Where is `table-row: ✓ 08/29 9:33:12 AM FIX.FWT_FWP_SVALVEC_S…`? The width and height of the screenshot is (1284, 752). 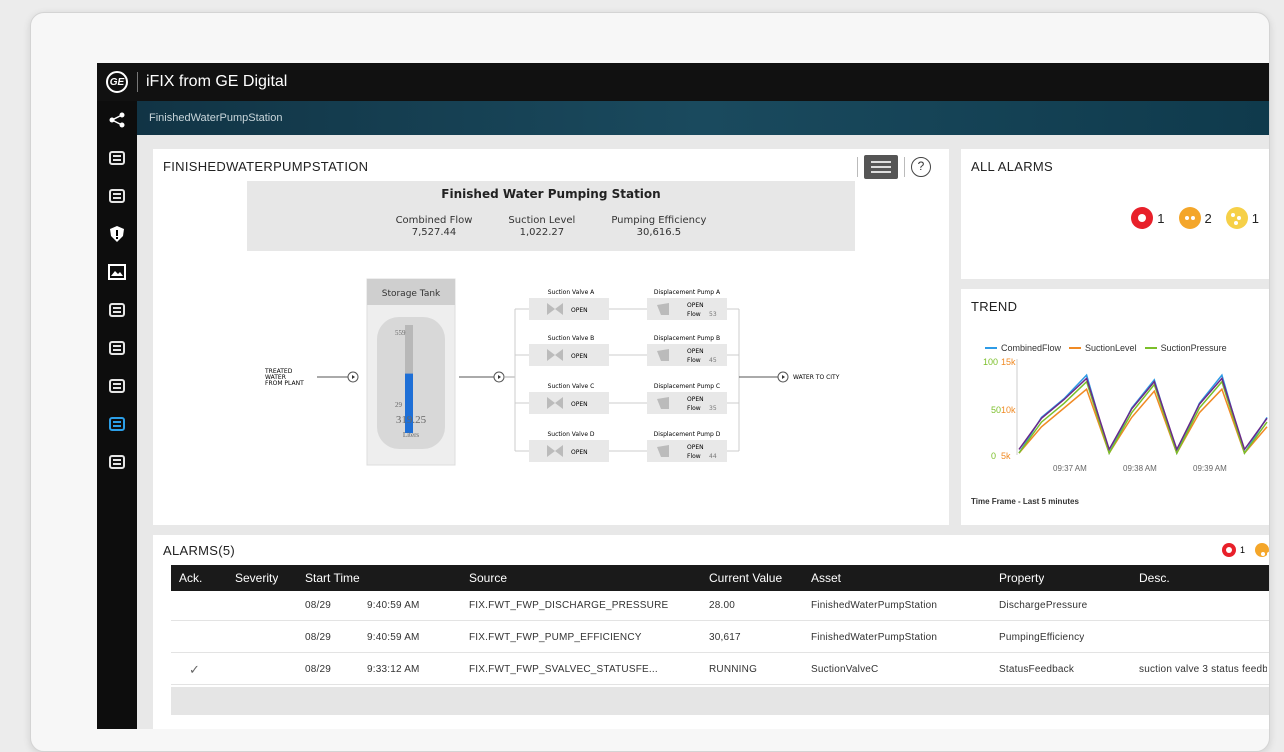 table-row: ✓ 08/29 9:33:12 AM FIX.FWT_FWP_SVALVEC_S… is located at coordinates (720, 670).